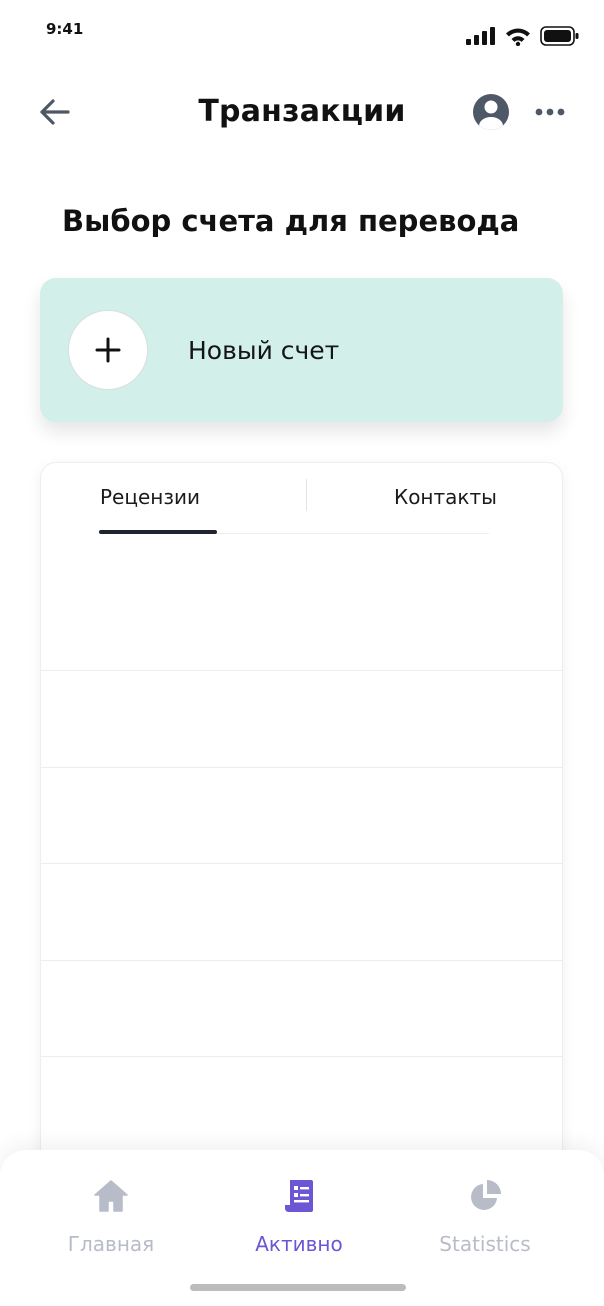 This screenshot has width=604, height=1306. Describe the element at coordinates (486, 1195) in the screenshot. I see `pie-chart-icon` at that location.